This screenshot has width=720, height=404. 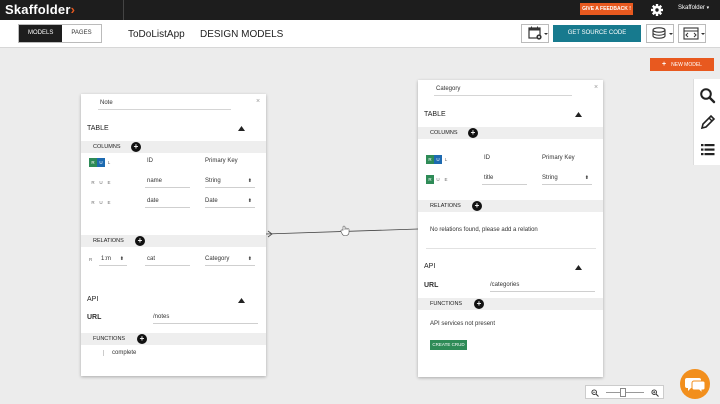 I want to click on new-model-label: NEW MODEL, so click(x=686, y=65).